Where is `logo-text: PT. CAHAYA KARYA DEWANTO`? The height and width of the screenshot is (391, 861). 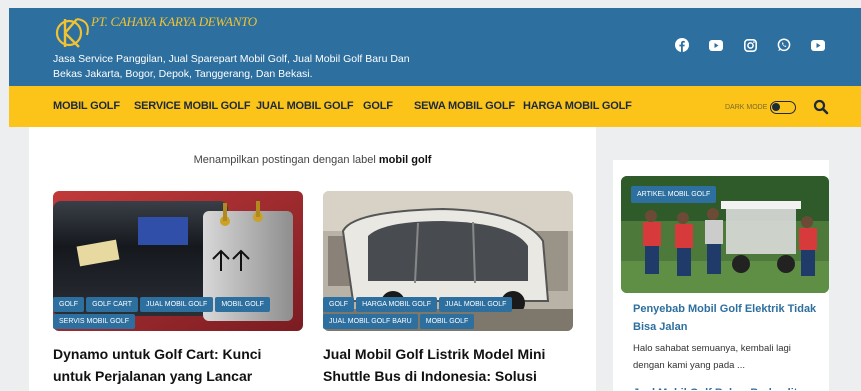 logo-text: PT. CAHAYA KARYA DEWANTO is located at coordinates (174, 21).